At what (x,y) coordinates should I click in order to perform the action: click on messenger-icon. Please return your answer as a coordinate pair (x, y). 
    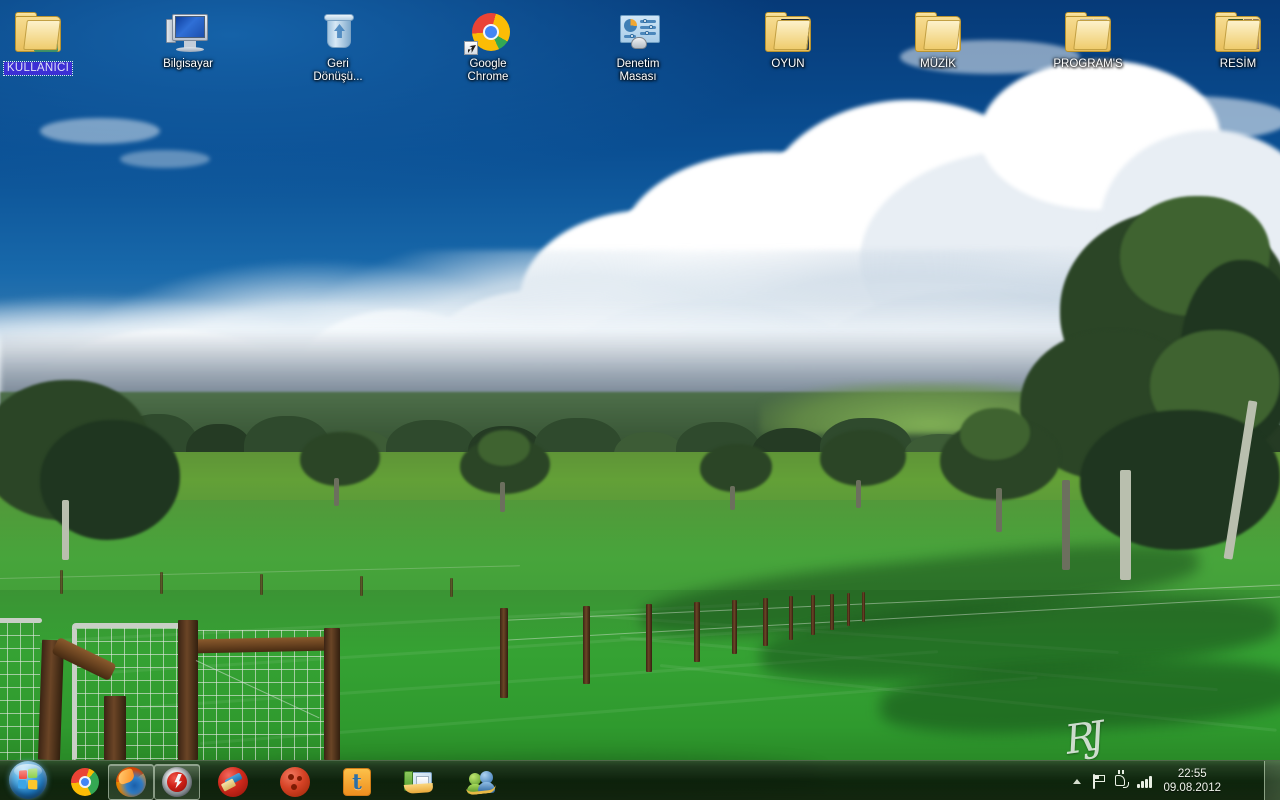
    Looking at the image, I should click on (481, 782).